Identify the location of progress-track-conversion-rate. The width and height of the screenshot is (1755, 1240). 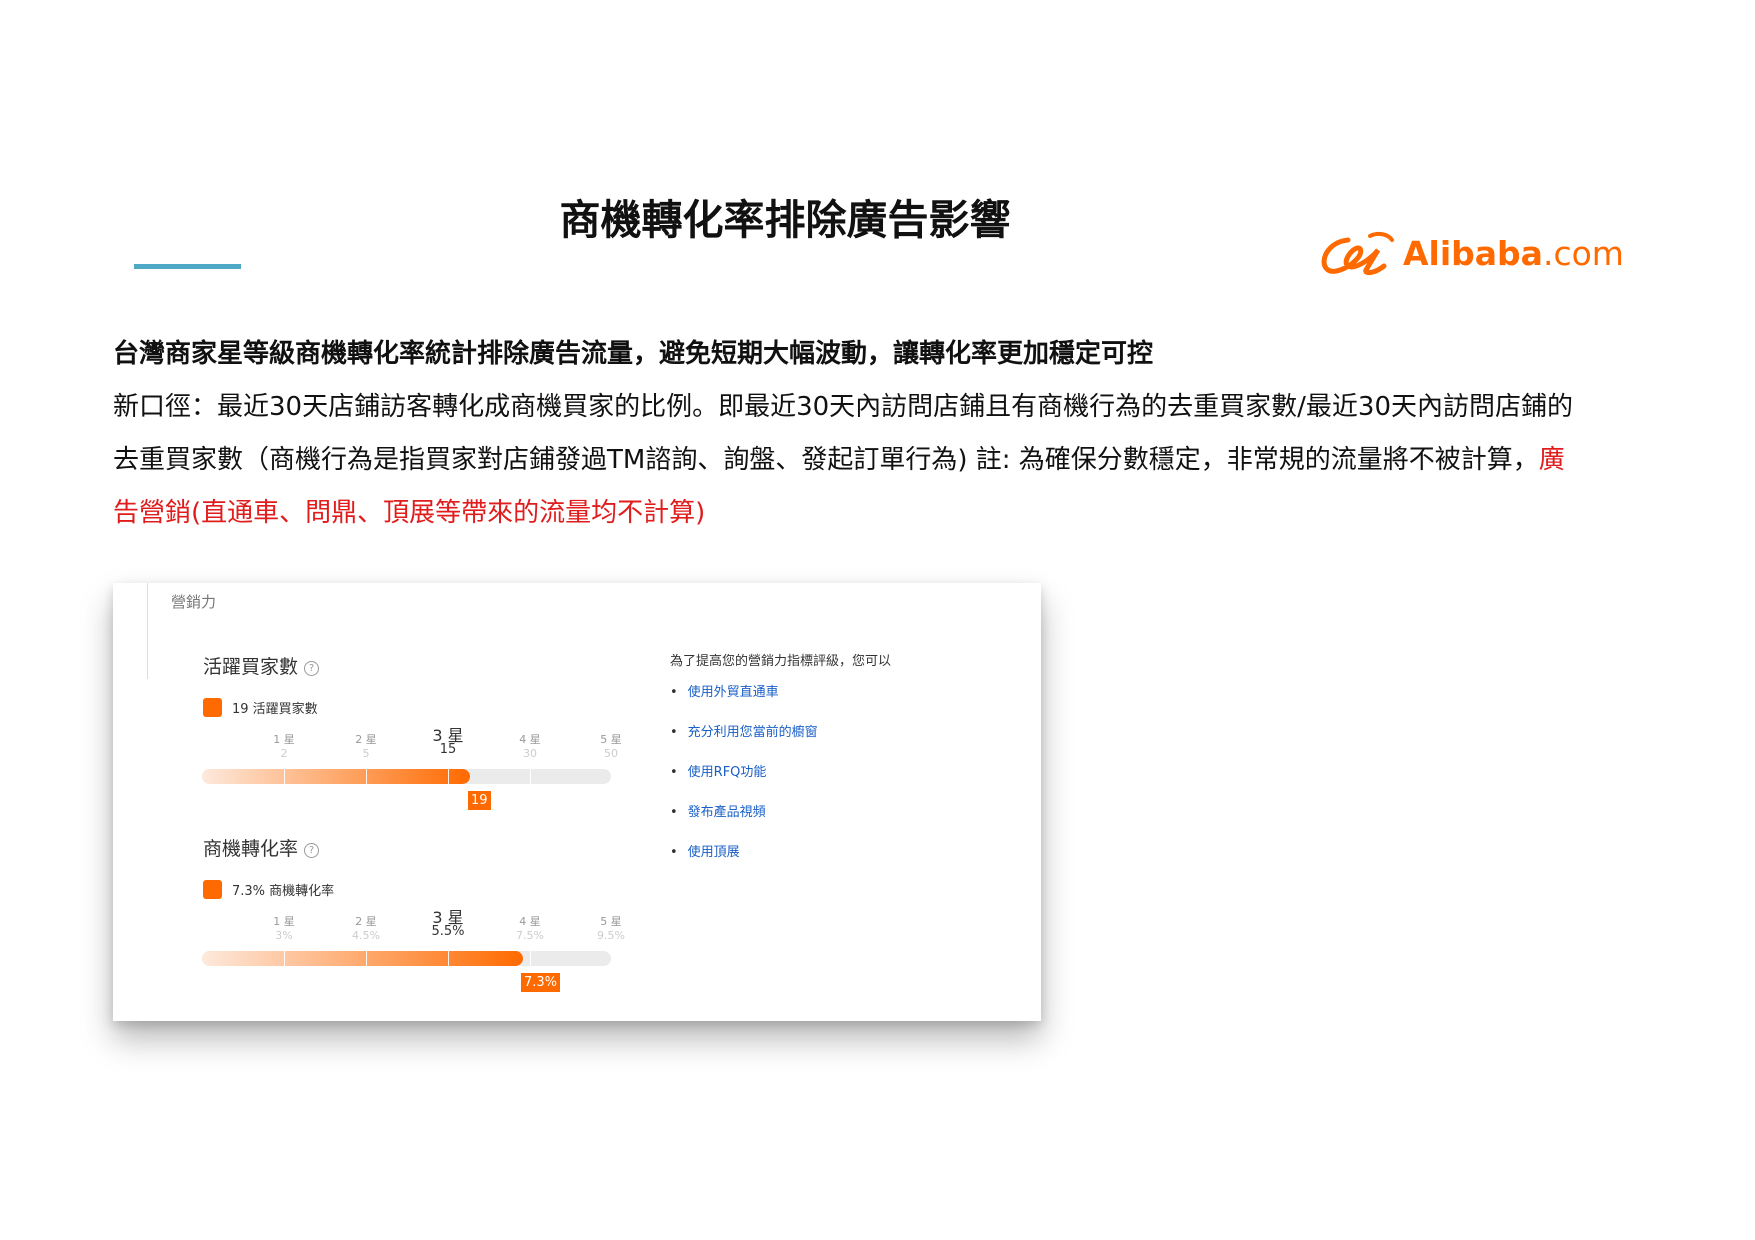
(406, 958).